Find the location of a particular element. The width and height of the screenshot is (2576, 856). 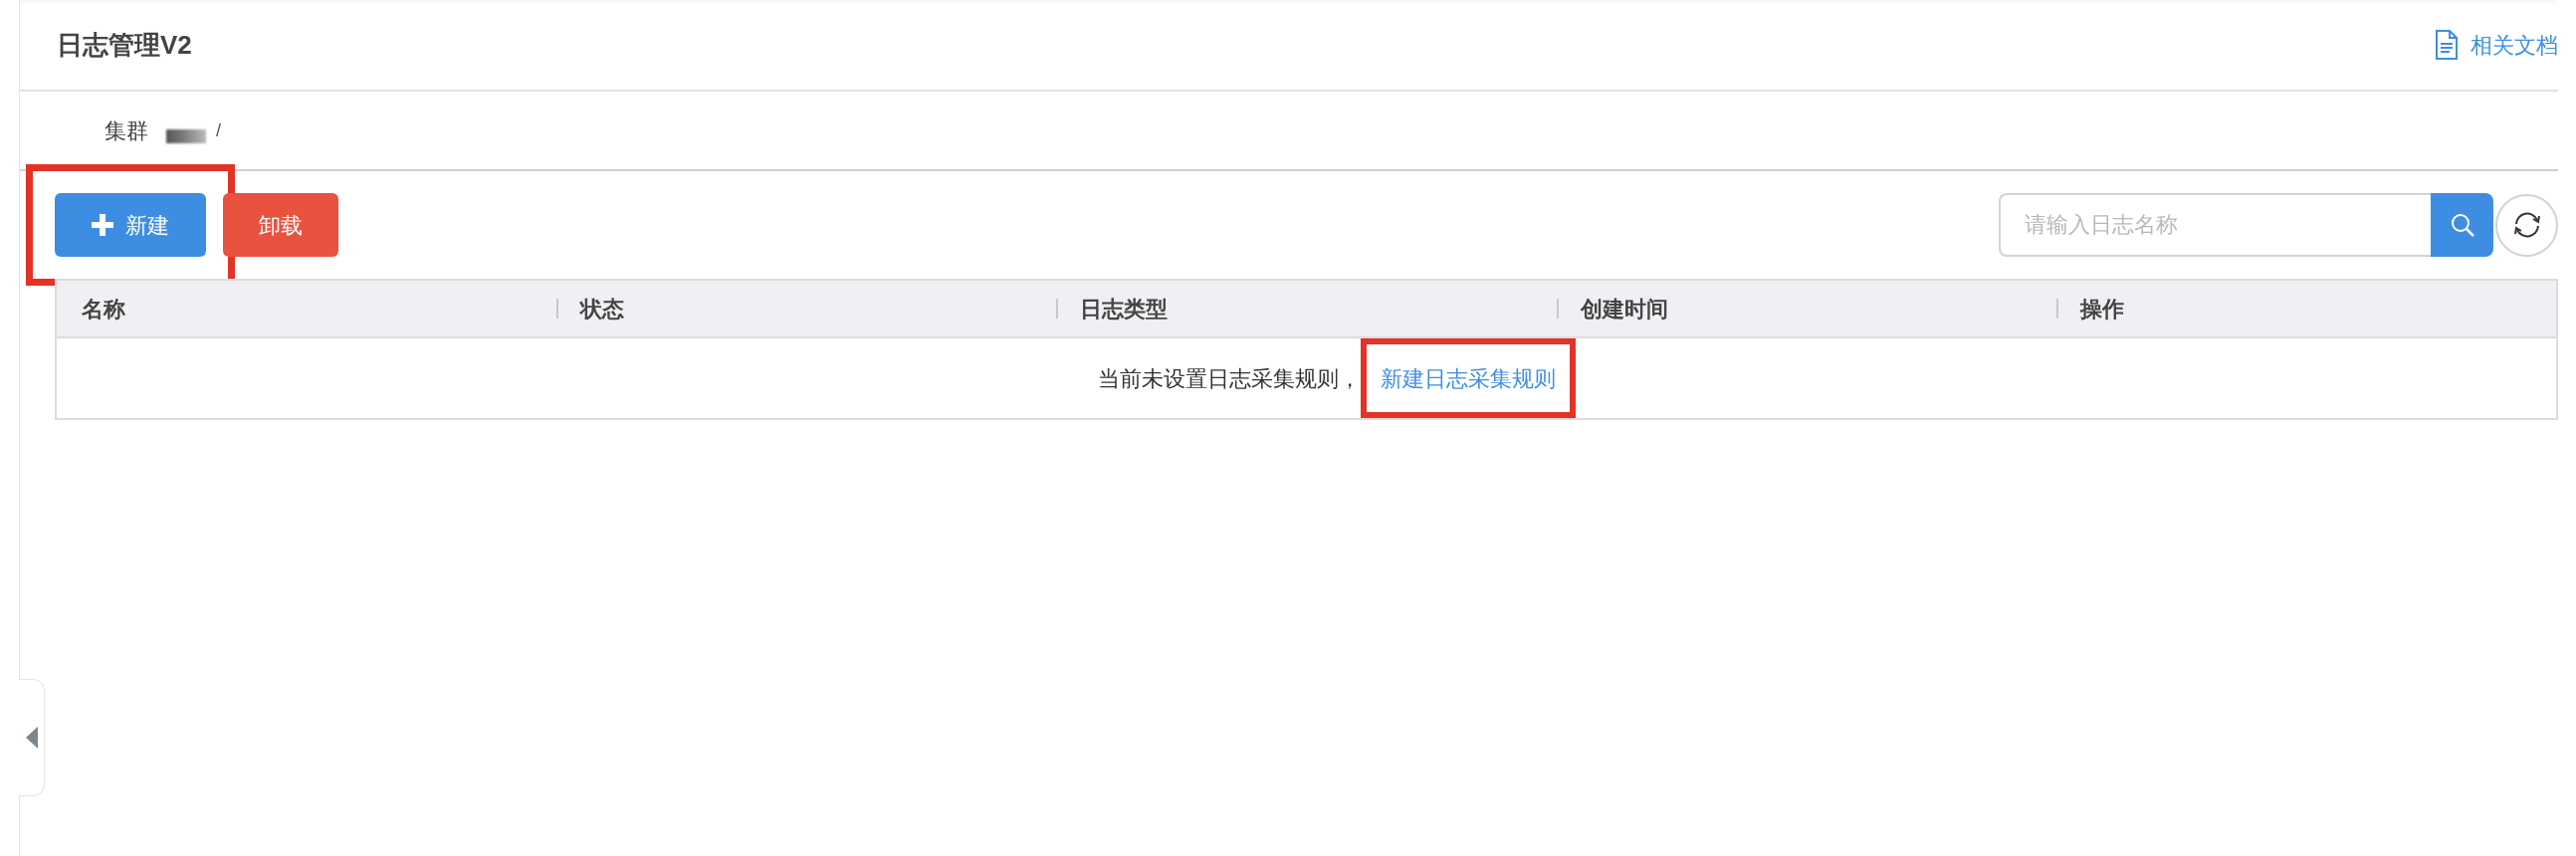

uninstall-button: 卸载 is located at coordinates (280, 225).